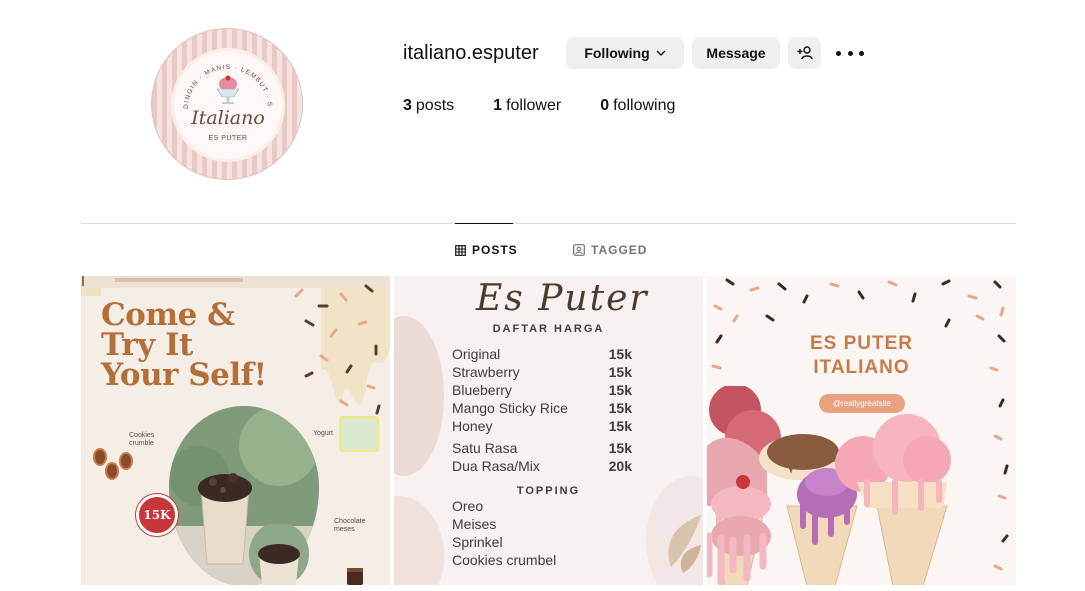 This screenshot has width=1085, height=591. What do you see at coordinates (495, 250) in the screenshot?
I see `tab-posts-label: POSTS` at bounding box center [495, 250].